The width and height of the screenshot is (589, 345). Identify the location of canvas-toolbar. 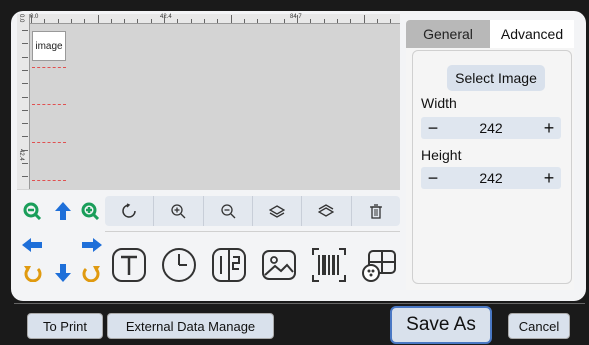
(252, 211).